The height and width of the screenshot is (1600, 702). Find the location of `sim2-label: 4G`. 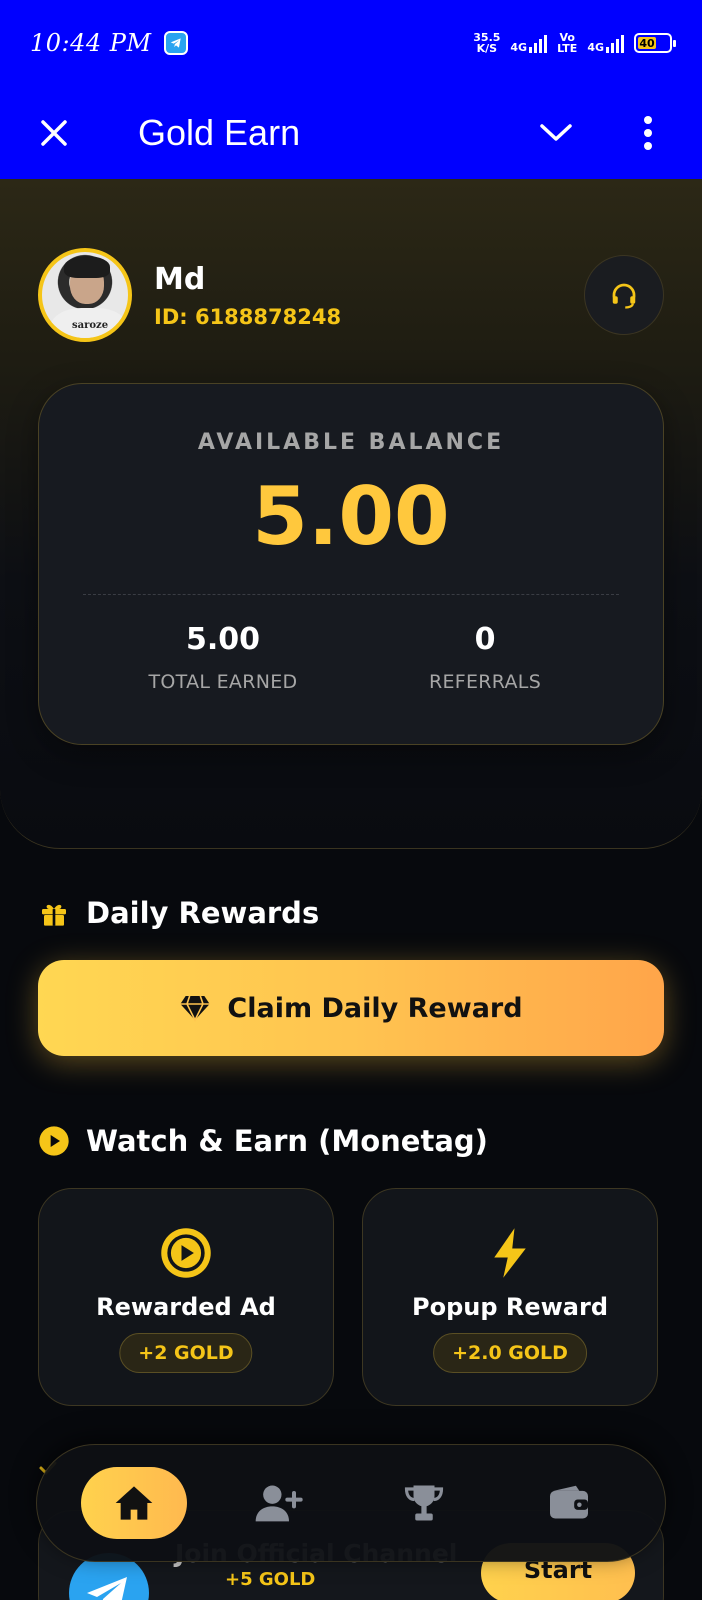

sim2-label: 4G is located at coordinates (595, 47).